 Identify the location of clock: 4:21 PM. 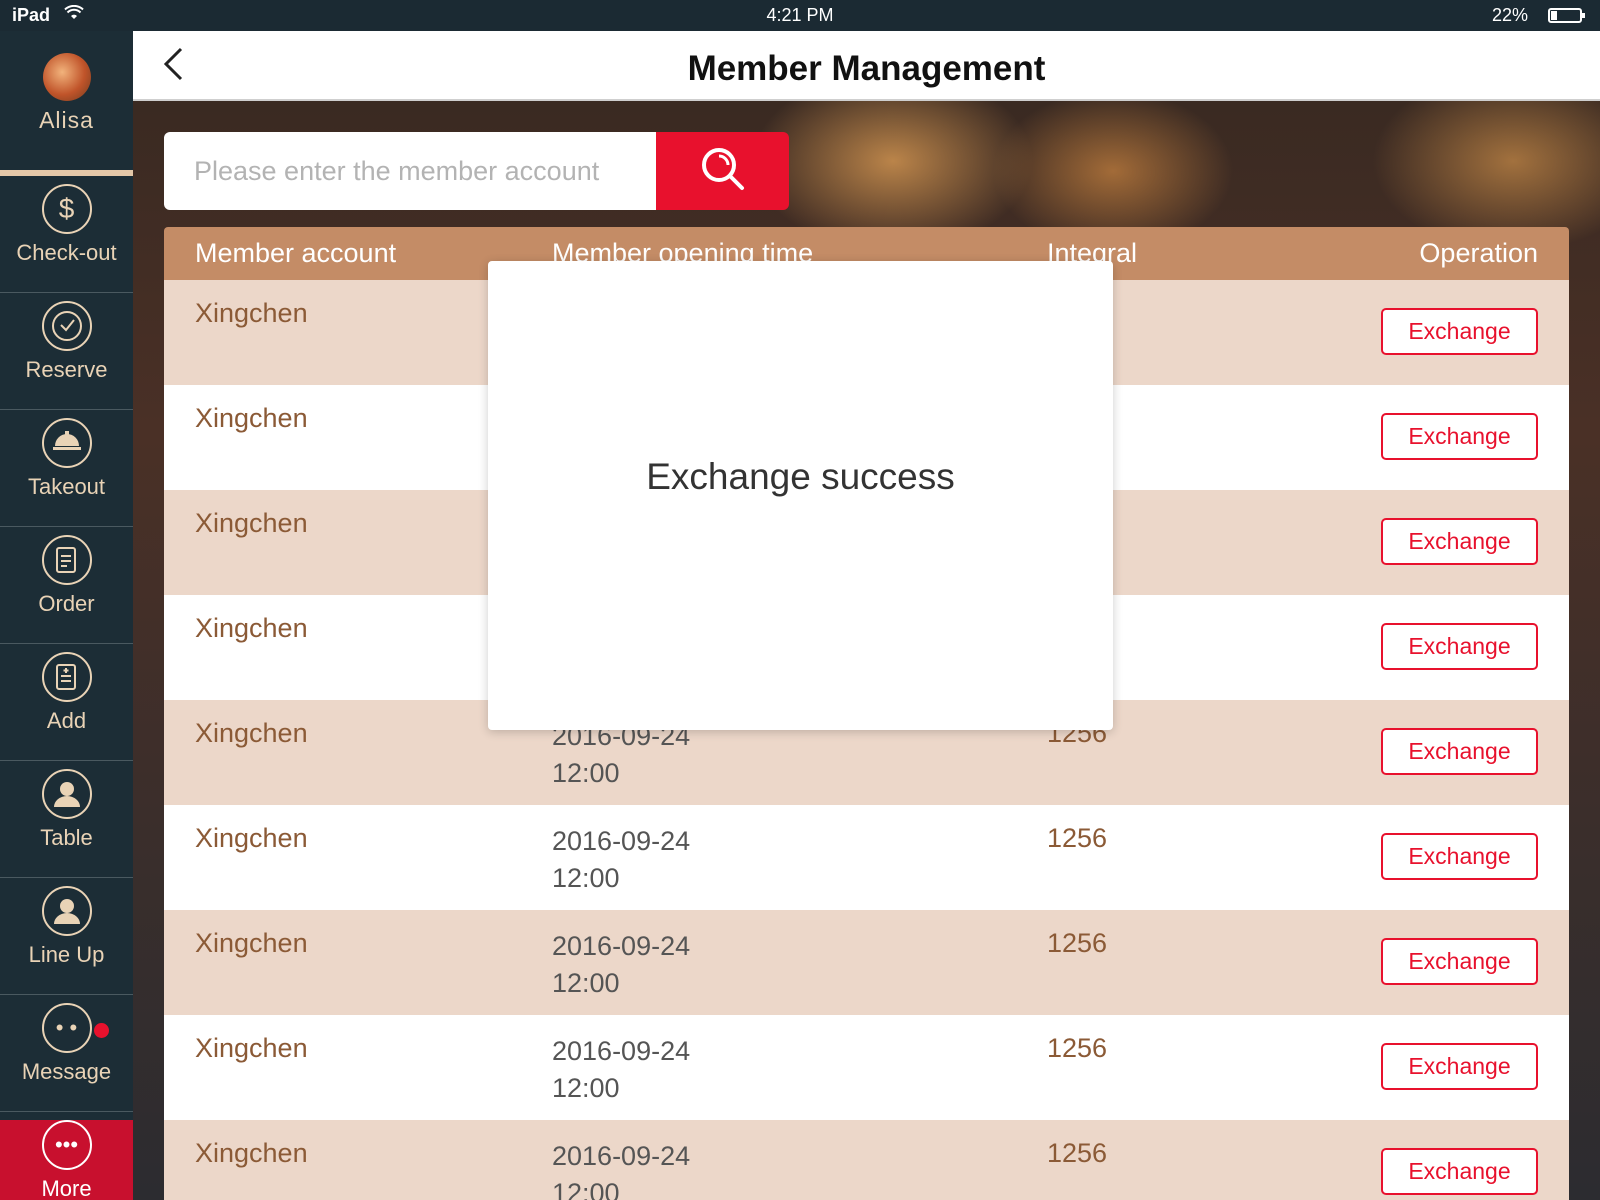
(800, 15).